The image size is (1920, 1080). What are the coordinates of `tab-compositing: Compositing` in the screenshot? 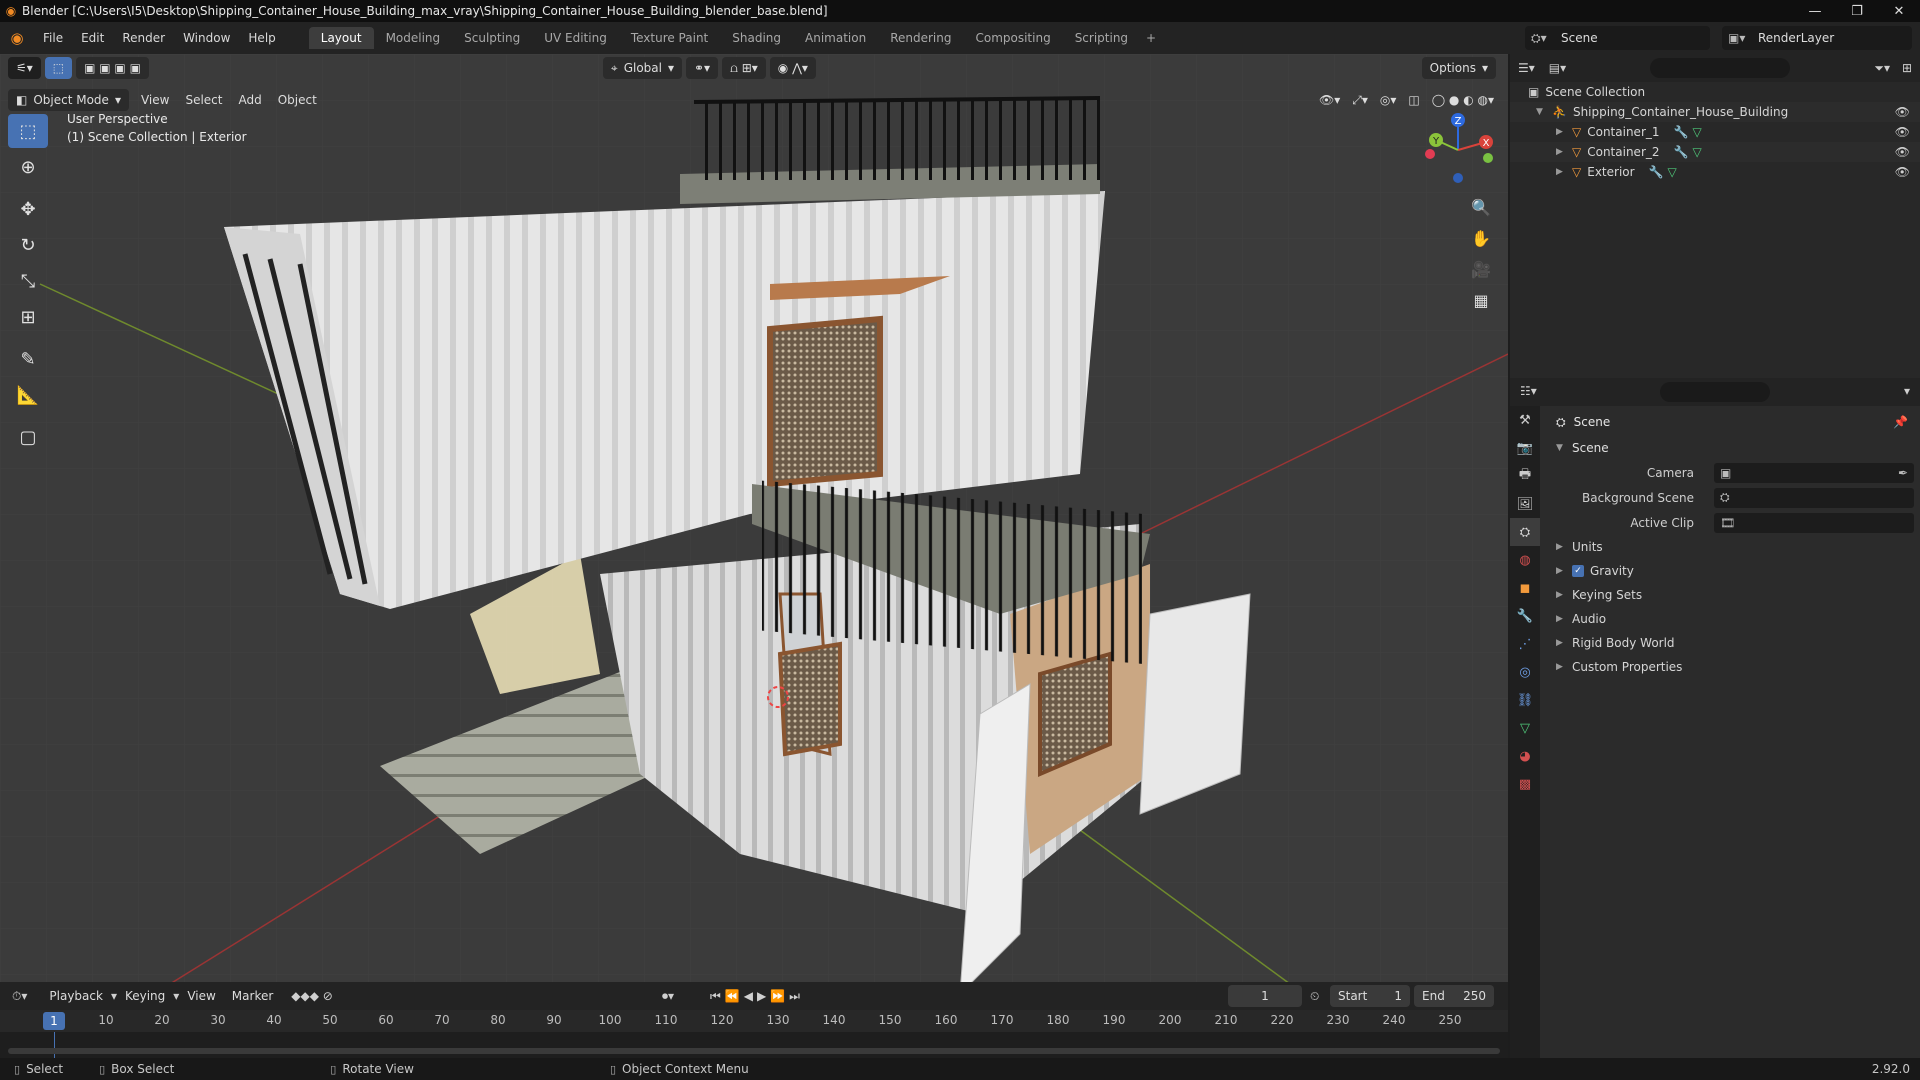 It's located at (1012, 38).